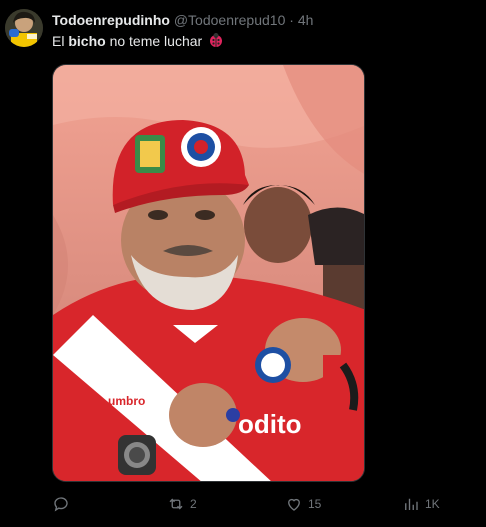 Image resolution: width=486 pixels, height=527 pixels. Describe the element at coordinates (421, 504) in the screenshot. I see `views-button: 1K` at that location.